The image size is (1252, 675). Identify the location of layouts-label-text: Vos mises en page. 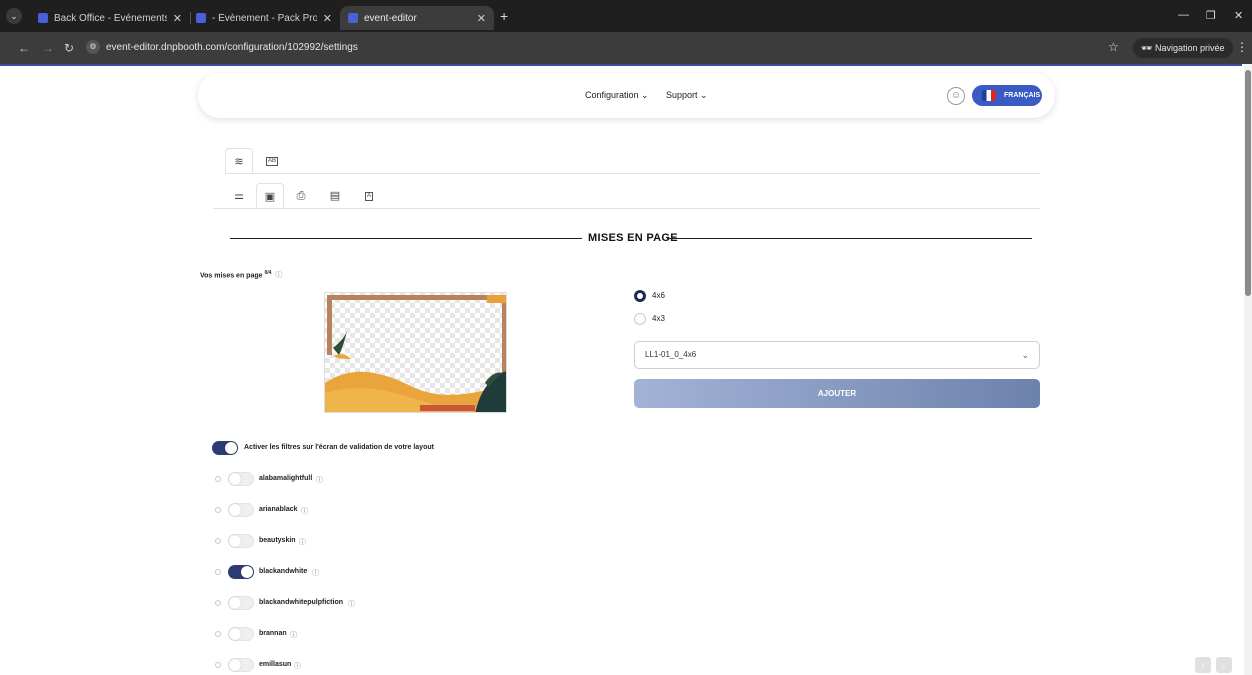
(231, 276).